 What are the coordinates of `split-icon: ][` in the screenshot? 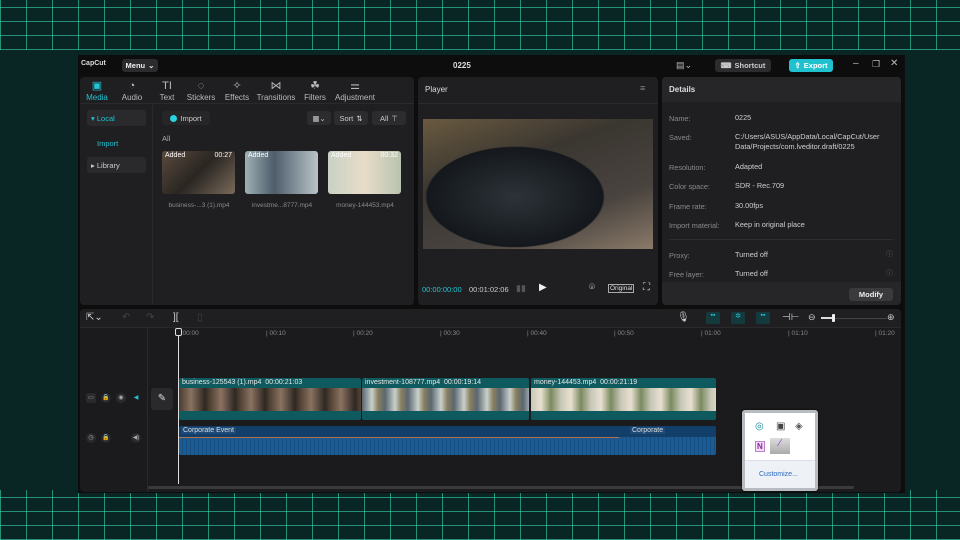 It's located at (176, 317).